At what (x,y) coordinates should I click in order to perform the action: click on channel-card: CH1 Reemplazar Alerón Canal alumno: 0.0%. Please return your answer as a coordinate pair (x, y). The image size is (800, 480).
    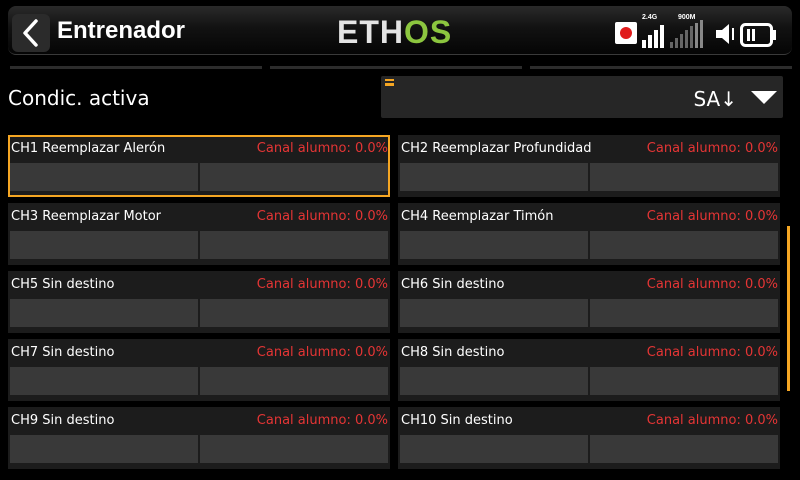
    Looking at the image, I should click on (199, 166).